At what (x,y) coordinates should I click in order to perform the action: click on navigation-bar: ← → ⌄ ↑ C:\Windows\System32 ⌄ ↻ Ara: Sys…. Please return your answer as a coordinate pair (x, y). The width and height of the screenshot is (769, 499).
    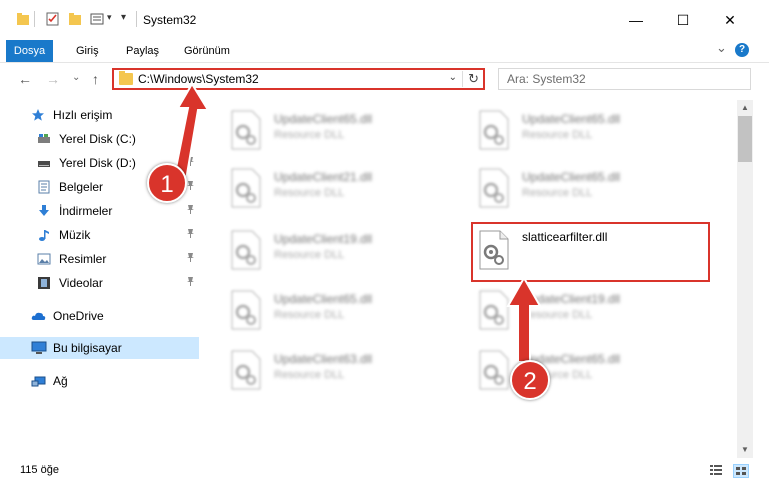
    Looking at the image, I should click on (384, 80).